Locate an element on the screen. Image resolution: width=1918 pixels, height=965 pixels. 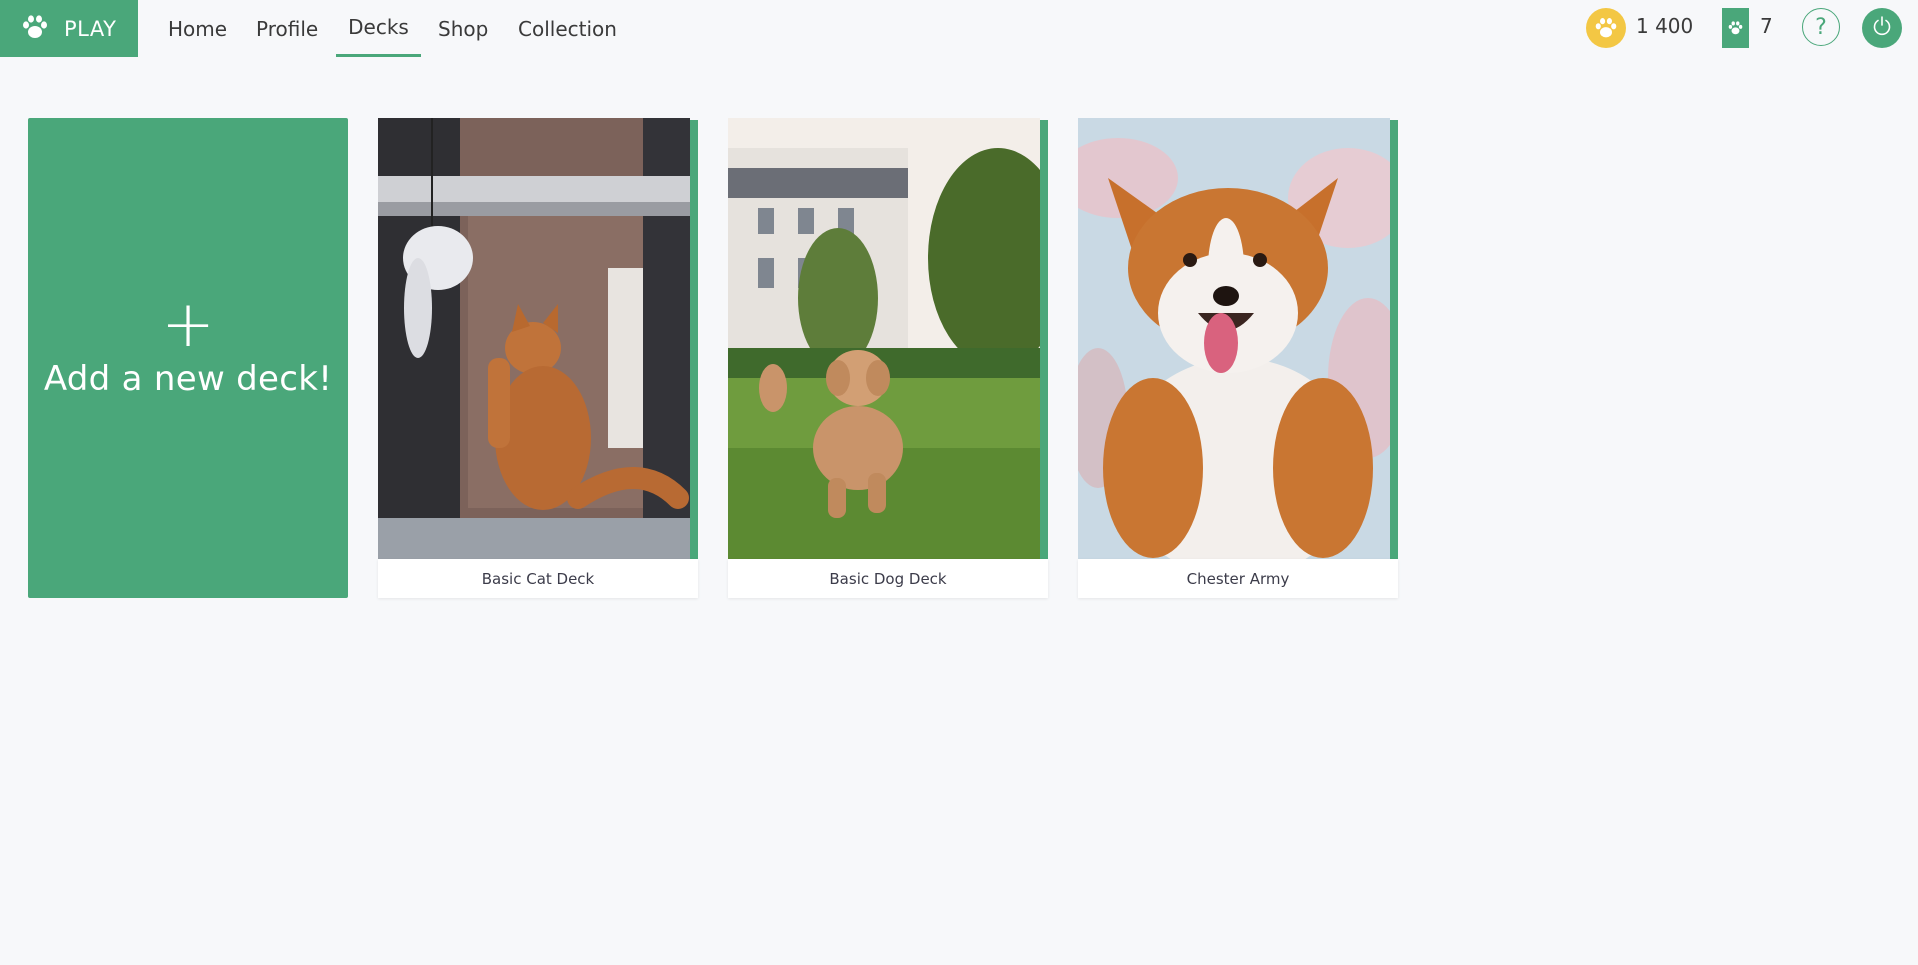
nav-profile: Profile is located at coordinates (287, 28).